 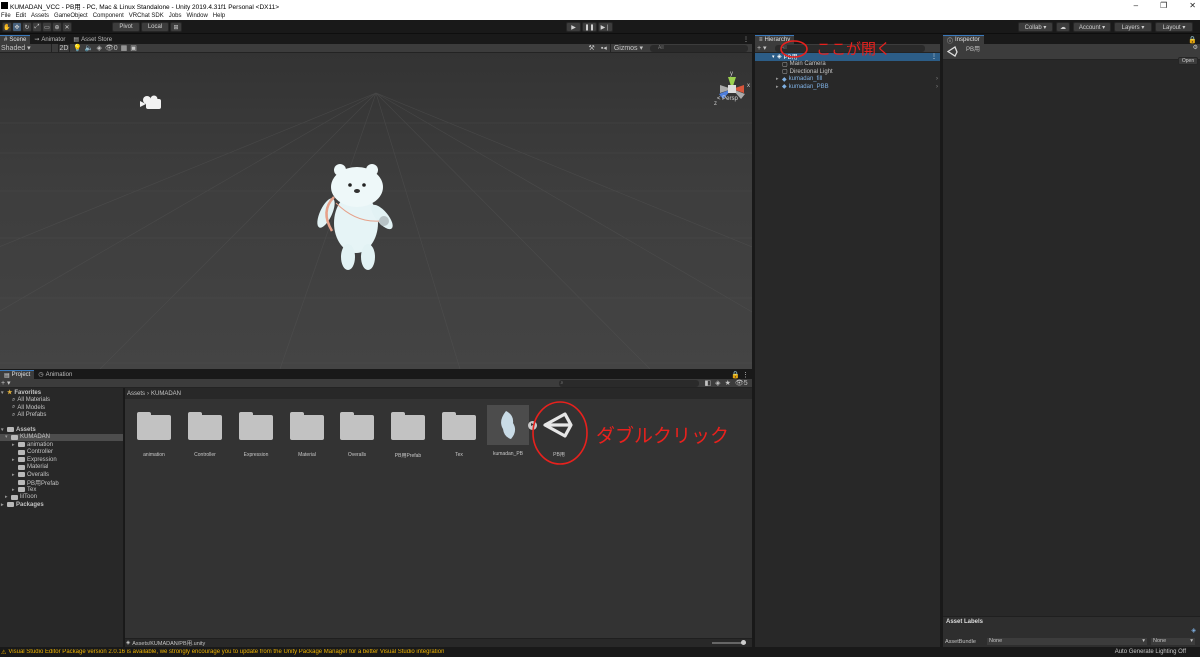 I want to click on search-by-label-icon: ◈, so click(x=717, y=383).